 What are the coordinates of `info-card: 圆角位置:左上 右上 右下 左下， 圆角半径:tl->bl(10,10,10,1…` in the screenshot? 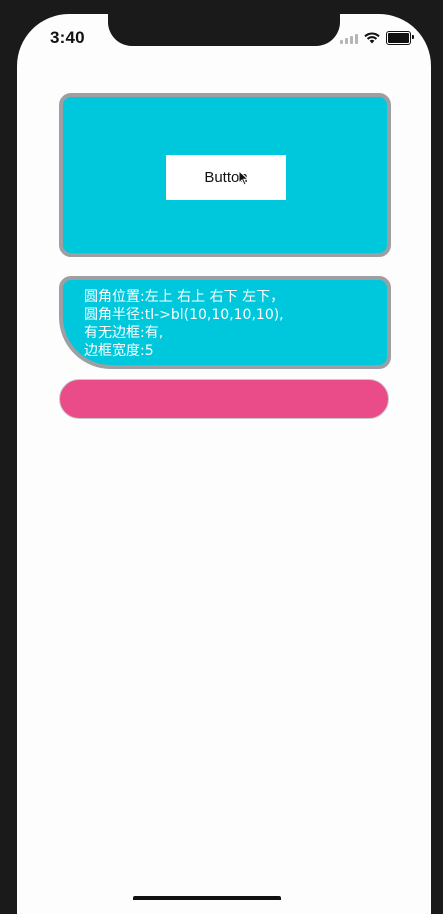 It's located at (225, 322).